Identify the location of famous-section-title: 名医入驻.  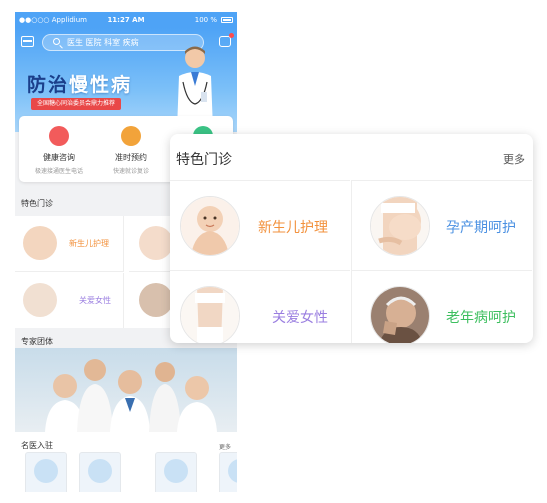
(37, 445).